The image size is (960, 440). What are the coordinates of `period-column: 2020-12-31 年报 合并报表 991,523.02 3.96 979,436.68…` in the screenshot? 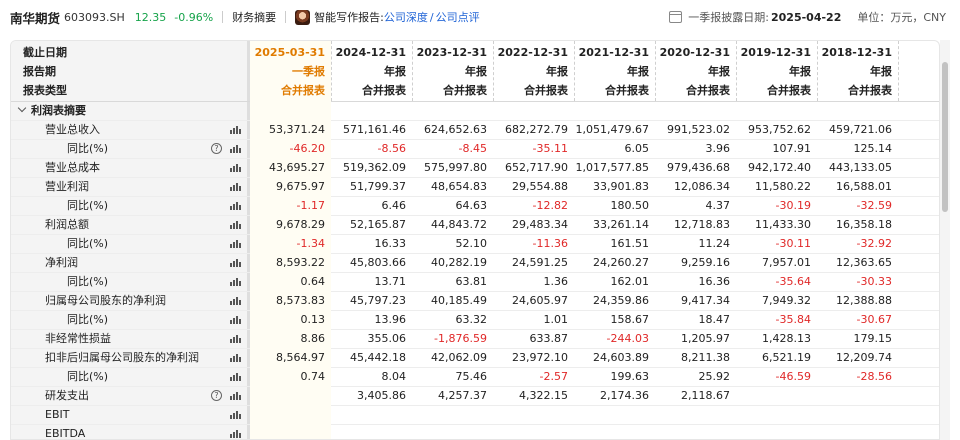 It's located at (695, 240).